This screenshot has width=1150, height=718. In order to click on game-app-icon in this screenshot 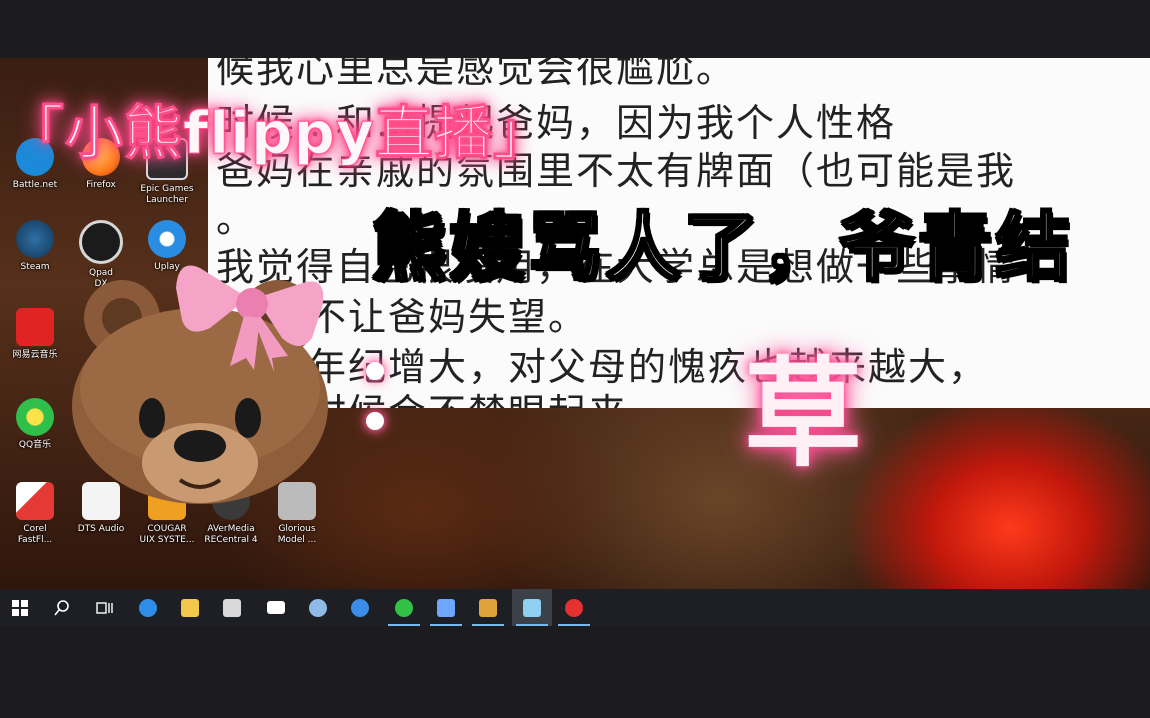, I will do `click(488, 607)`.